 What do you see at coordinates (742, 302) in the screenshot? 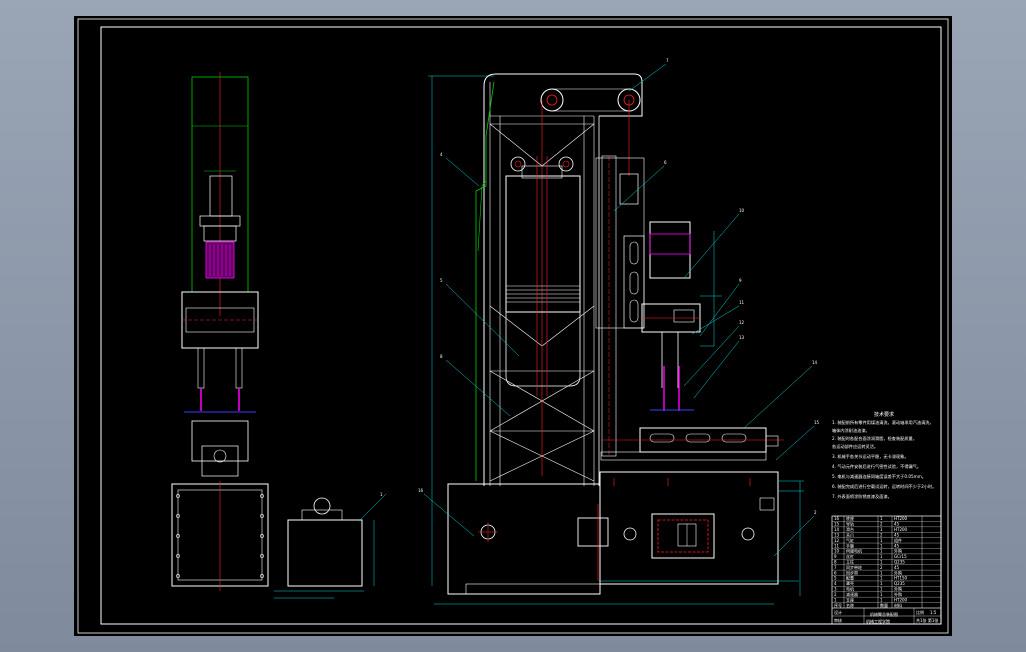
I see `callout-11: 11` at bounding box center [742, 302].